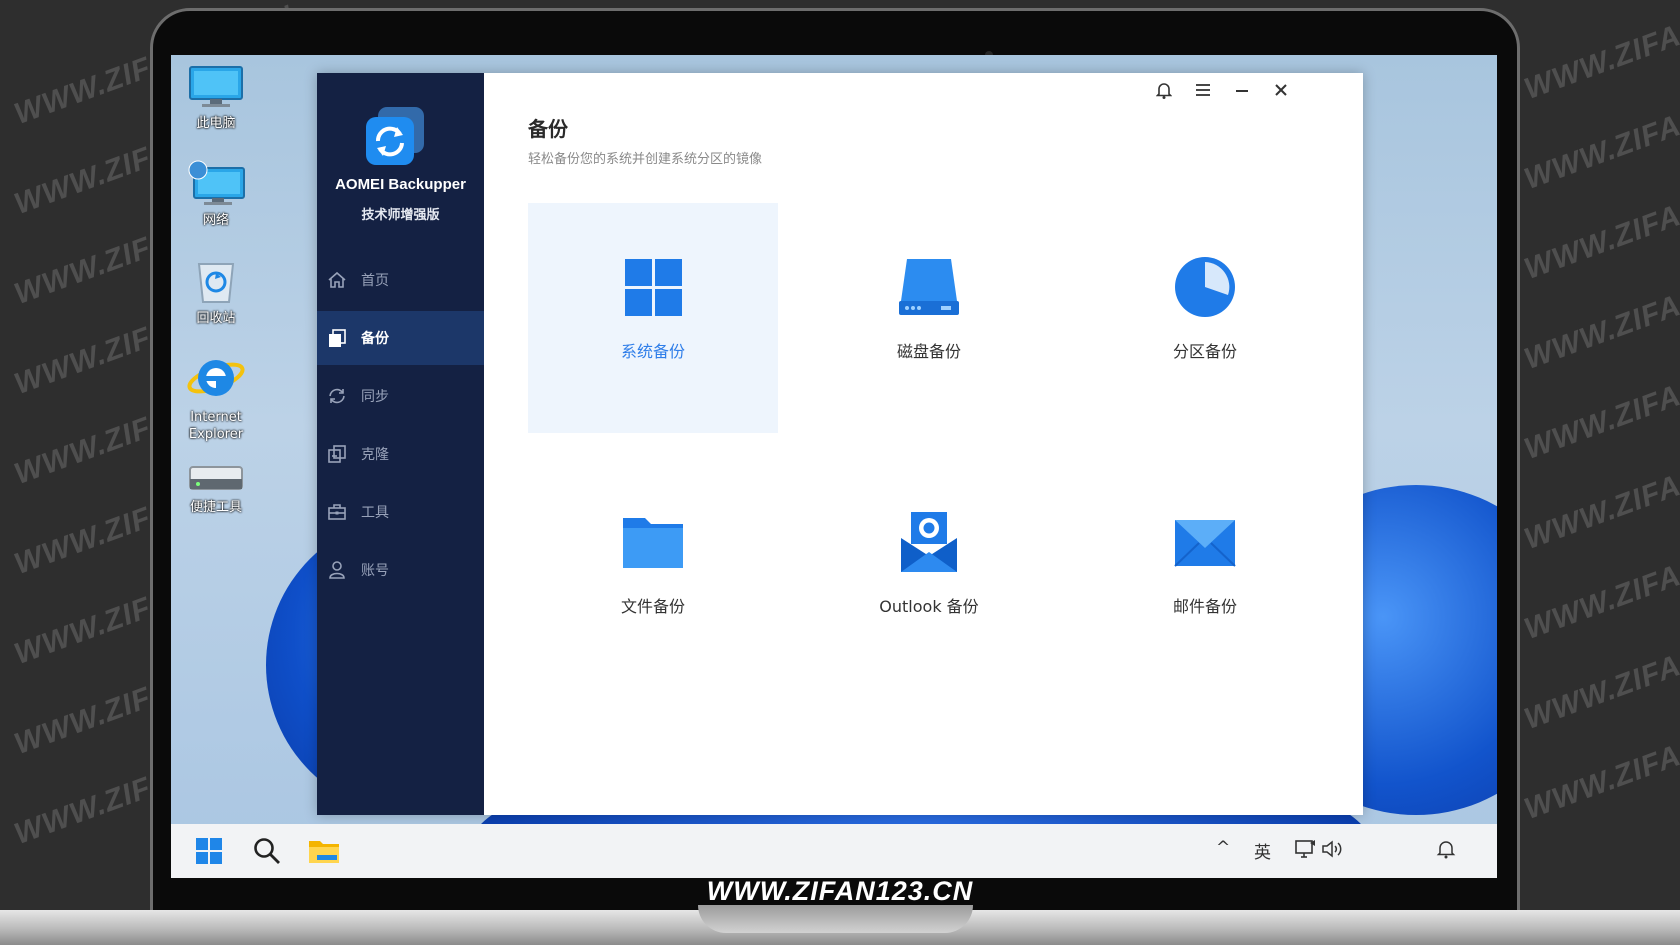 The width and height of the screenshot is (1680, 945). I want to click on notification-center-button, so click(1446, 851).